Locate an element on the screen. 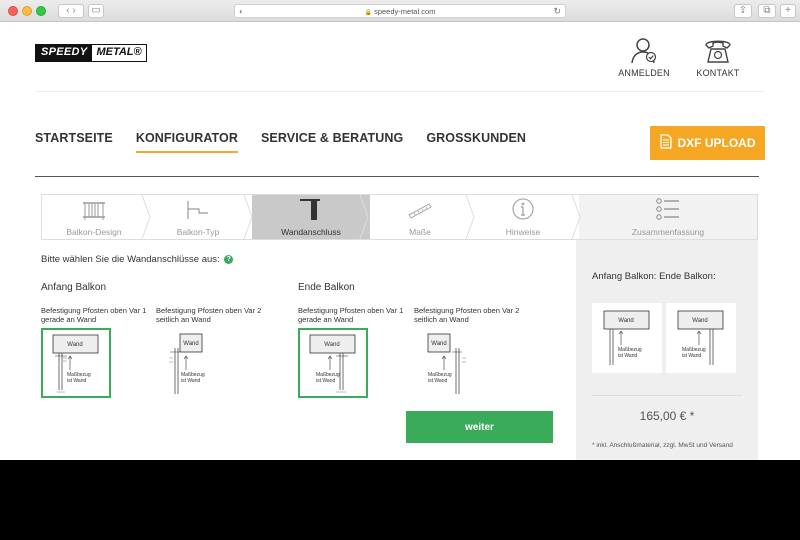 The height and width of the screenshot is (540, 800). wall-mount-icon is located at coordinates (311, 209).